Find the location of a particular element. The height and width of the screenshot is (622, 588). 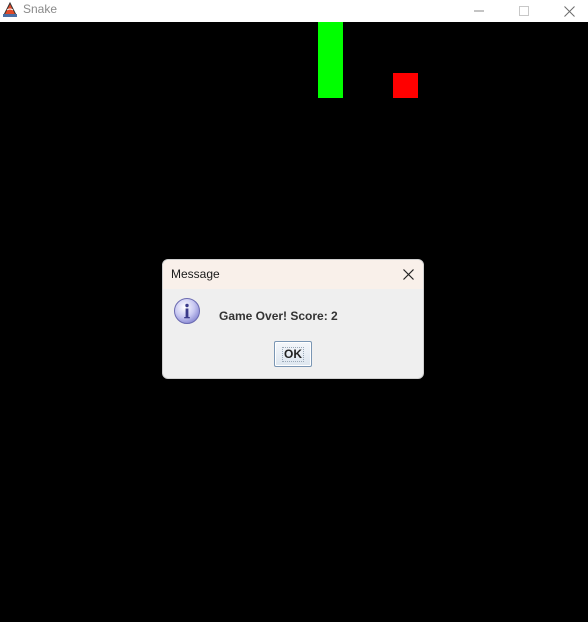

java-app-icon is located at coordinates (10, 9).